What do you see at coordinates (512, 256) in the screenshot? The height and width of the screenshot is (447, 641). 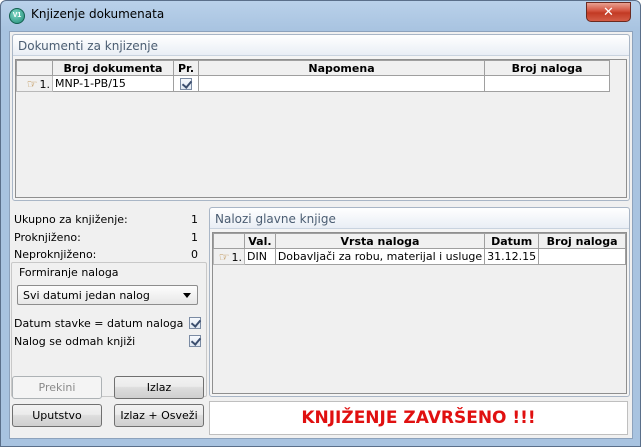 I see `cell-datum: 31.12.15` at bounding box center [512, 256].